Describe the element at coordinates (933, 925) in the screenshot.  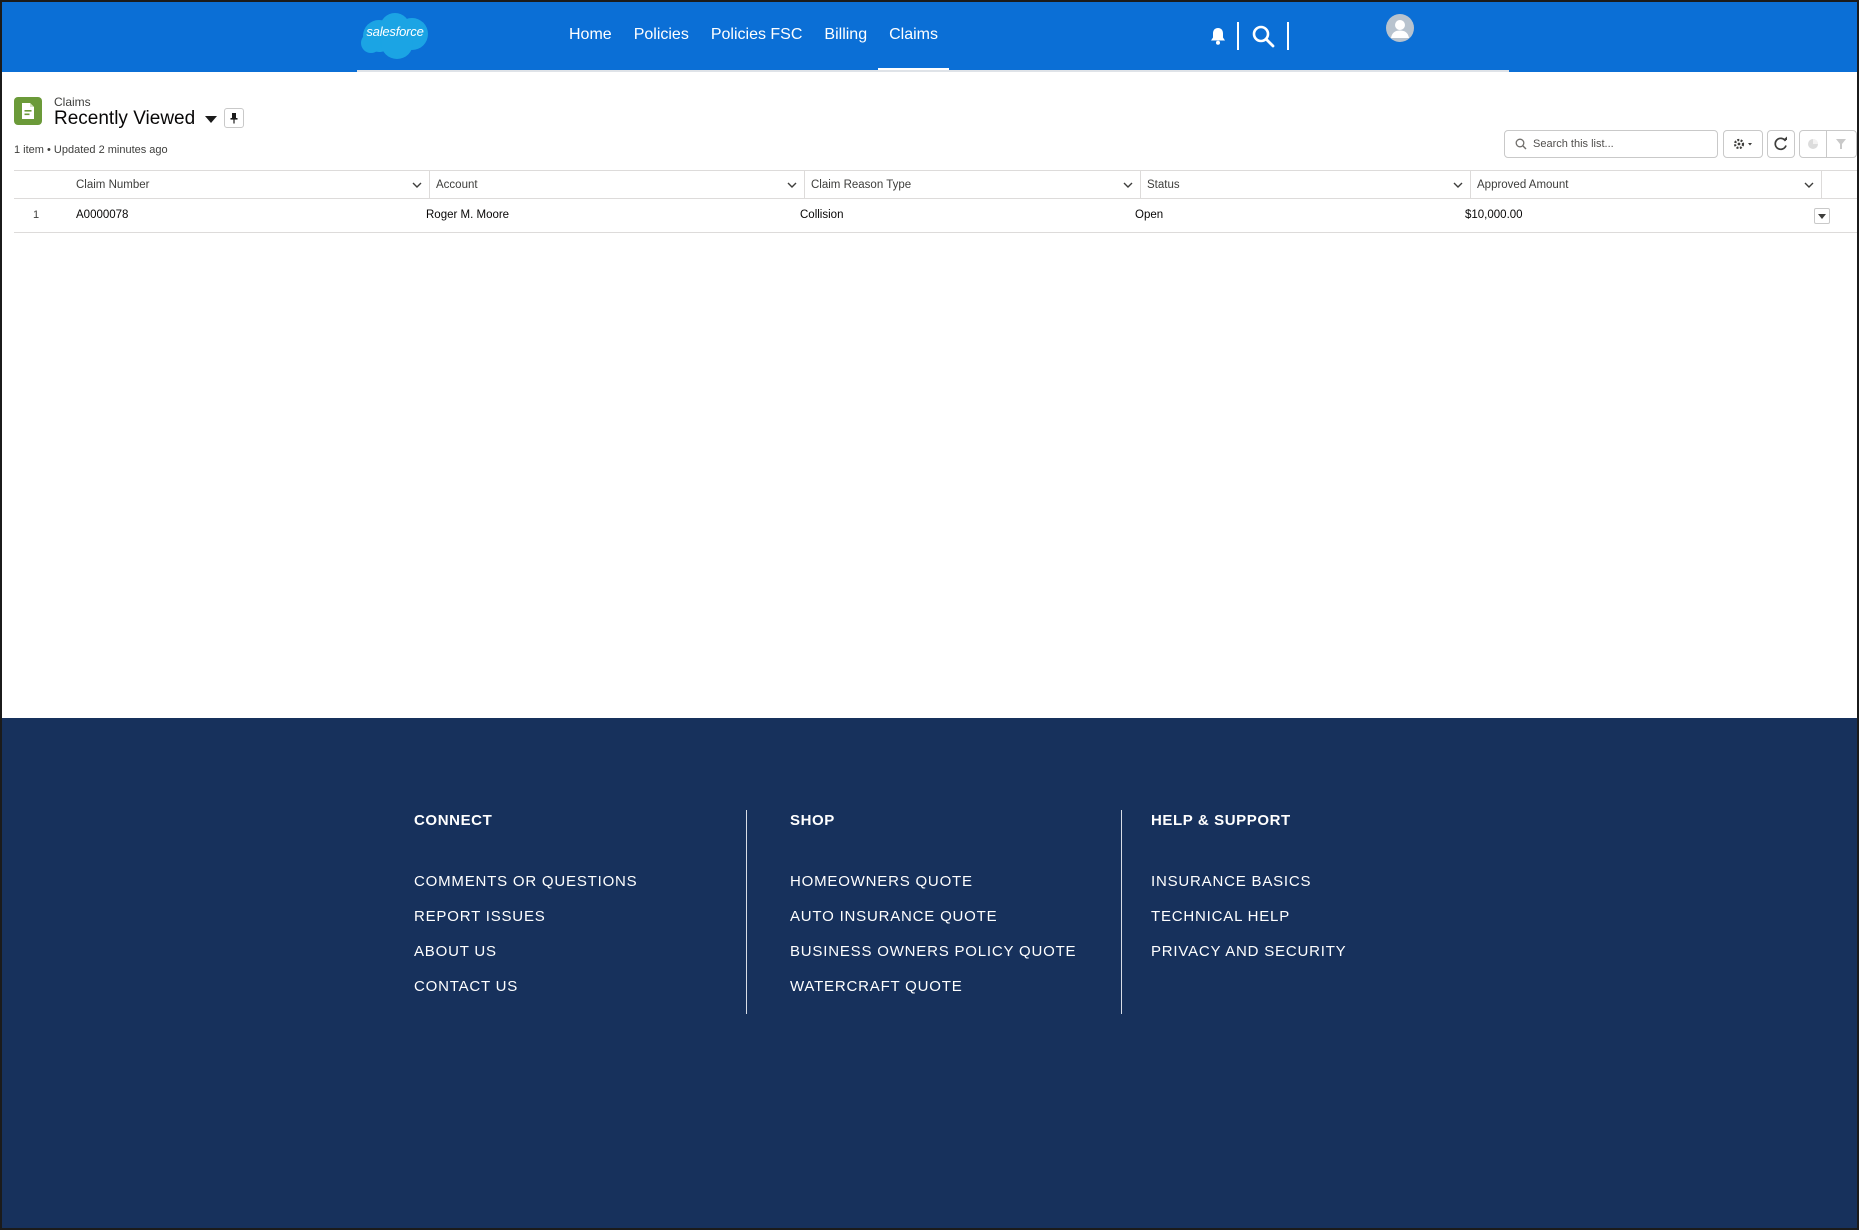
I see `footer-link: AUTO INSURANCE QUOTE` at that location.